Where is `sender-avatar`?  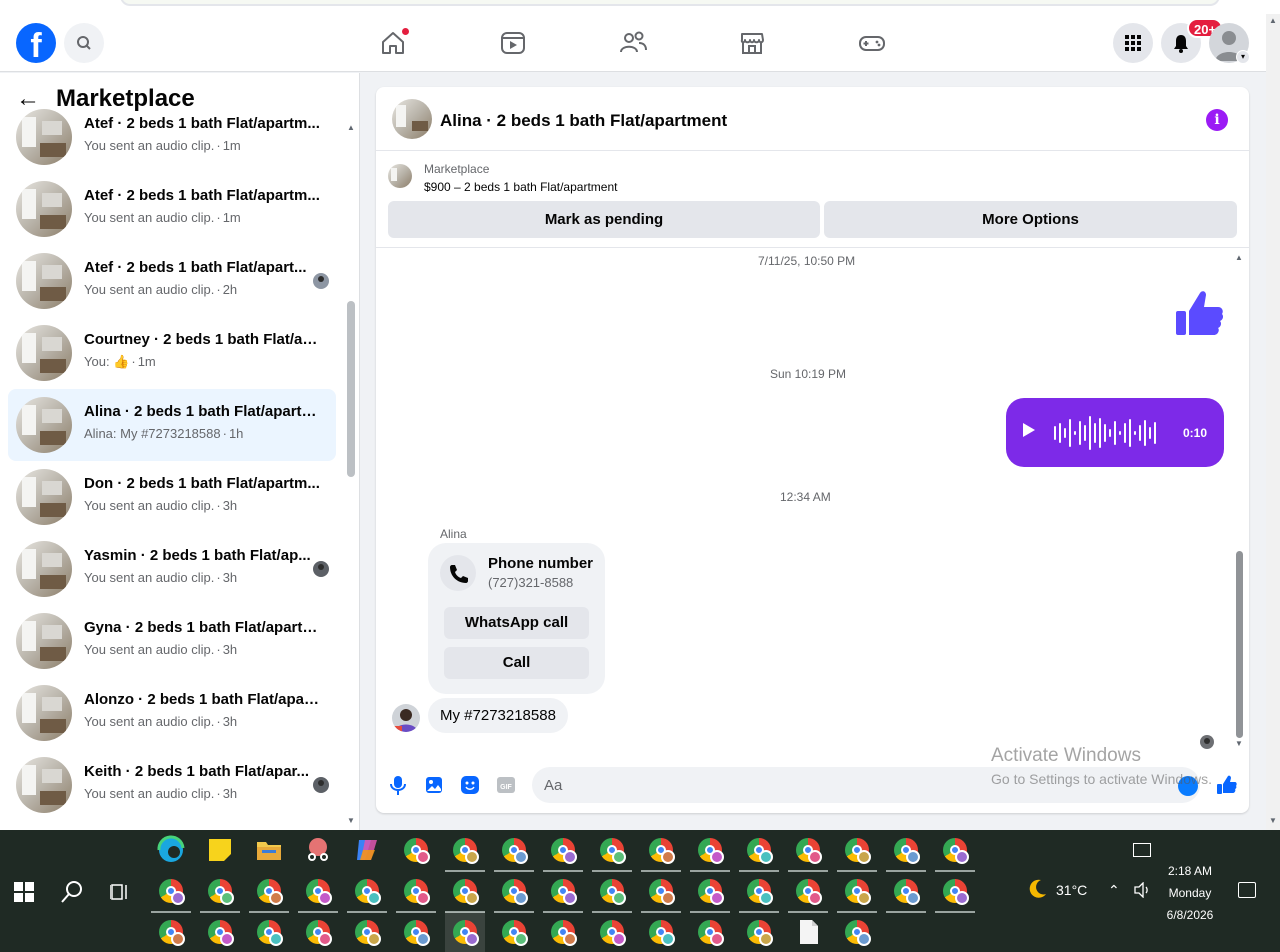 sender-avatar is located at coordinates (406, 718).